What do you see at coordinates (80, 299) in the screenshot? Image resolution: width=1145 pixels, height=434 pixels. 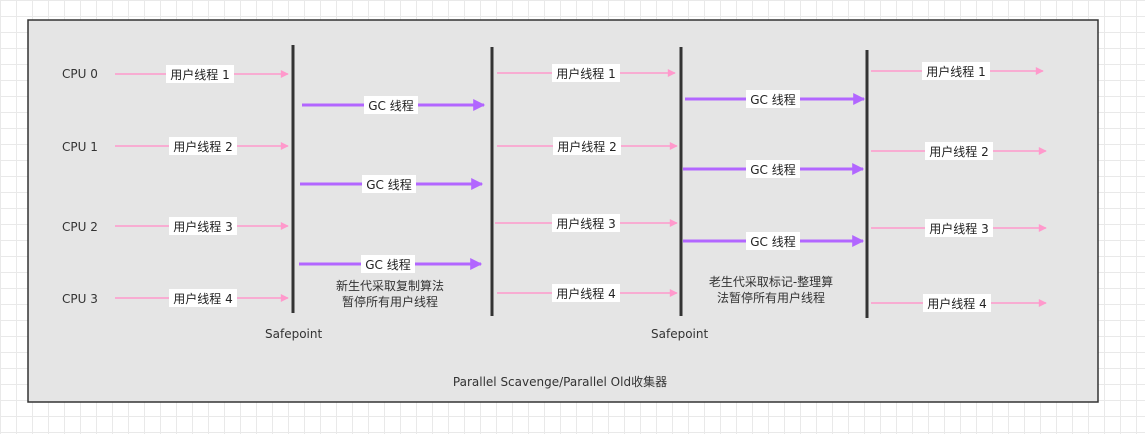 I see `cpu-3-label: CPU 3` at bounding box center [80, 299].